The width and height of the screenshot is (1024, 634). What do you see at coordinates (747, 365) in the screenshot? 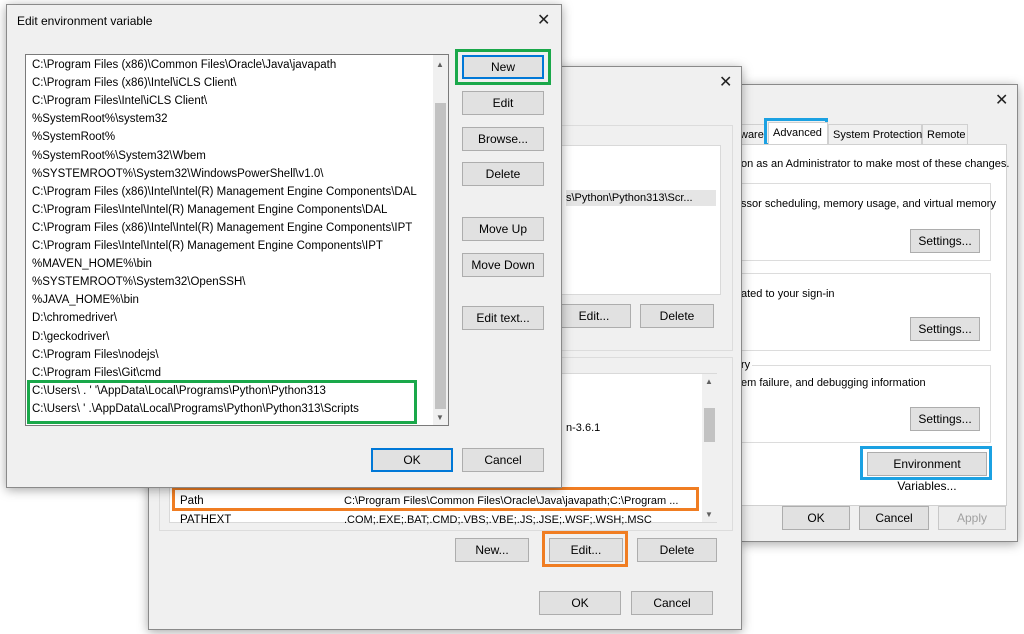
I see `startup-recovery-label: ry` at bounding box center [747, 365].